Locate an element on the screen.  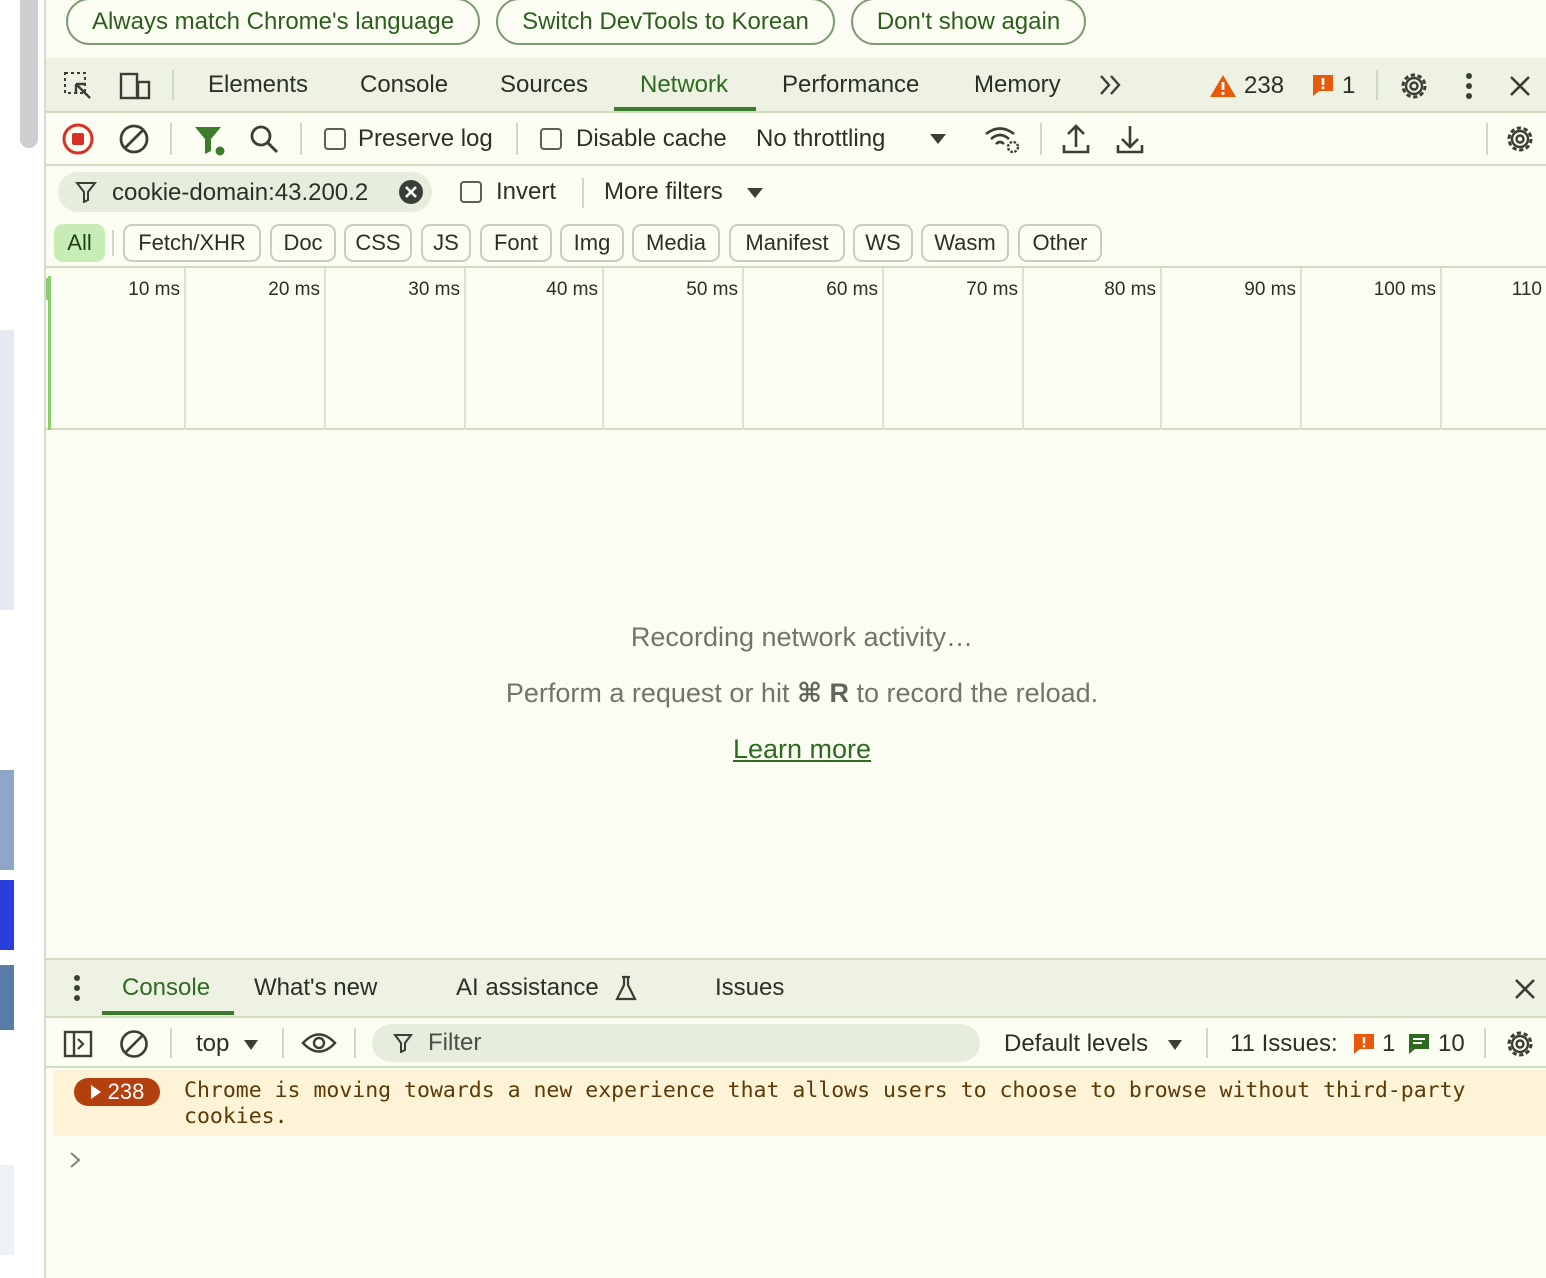
network-filter-input: cookie-domain:43.200.2 is located at coordinates (245, 192).